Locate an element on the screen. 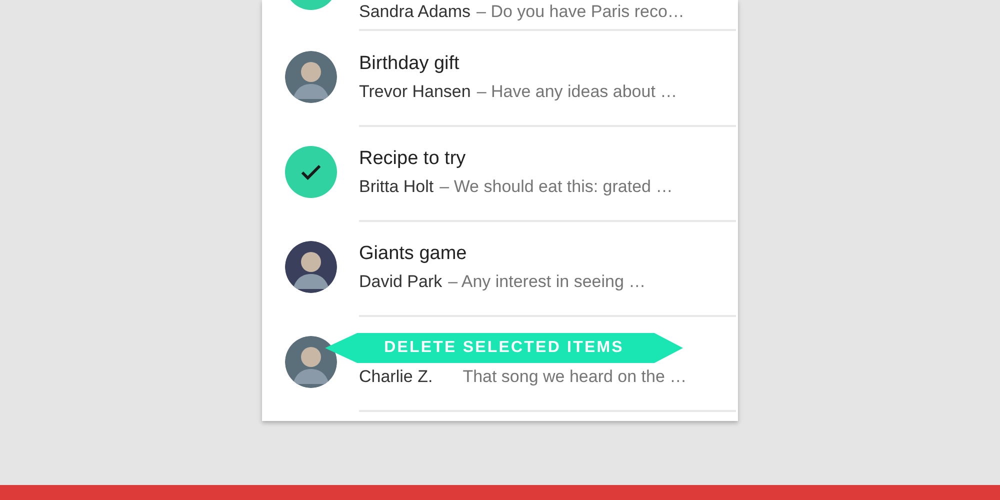 The image size is (1000, 500). selected-avatar is located at coordinates (311, 172).